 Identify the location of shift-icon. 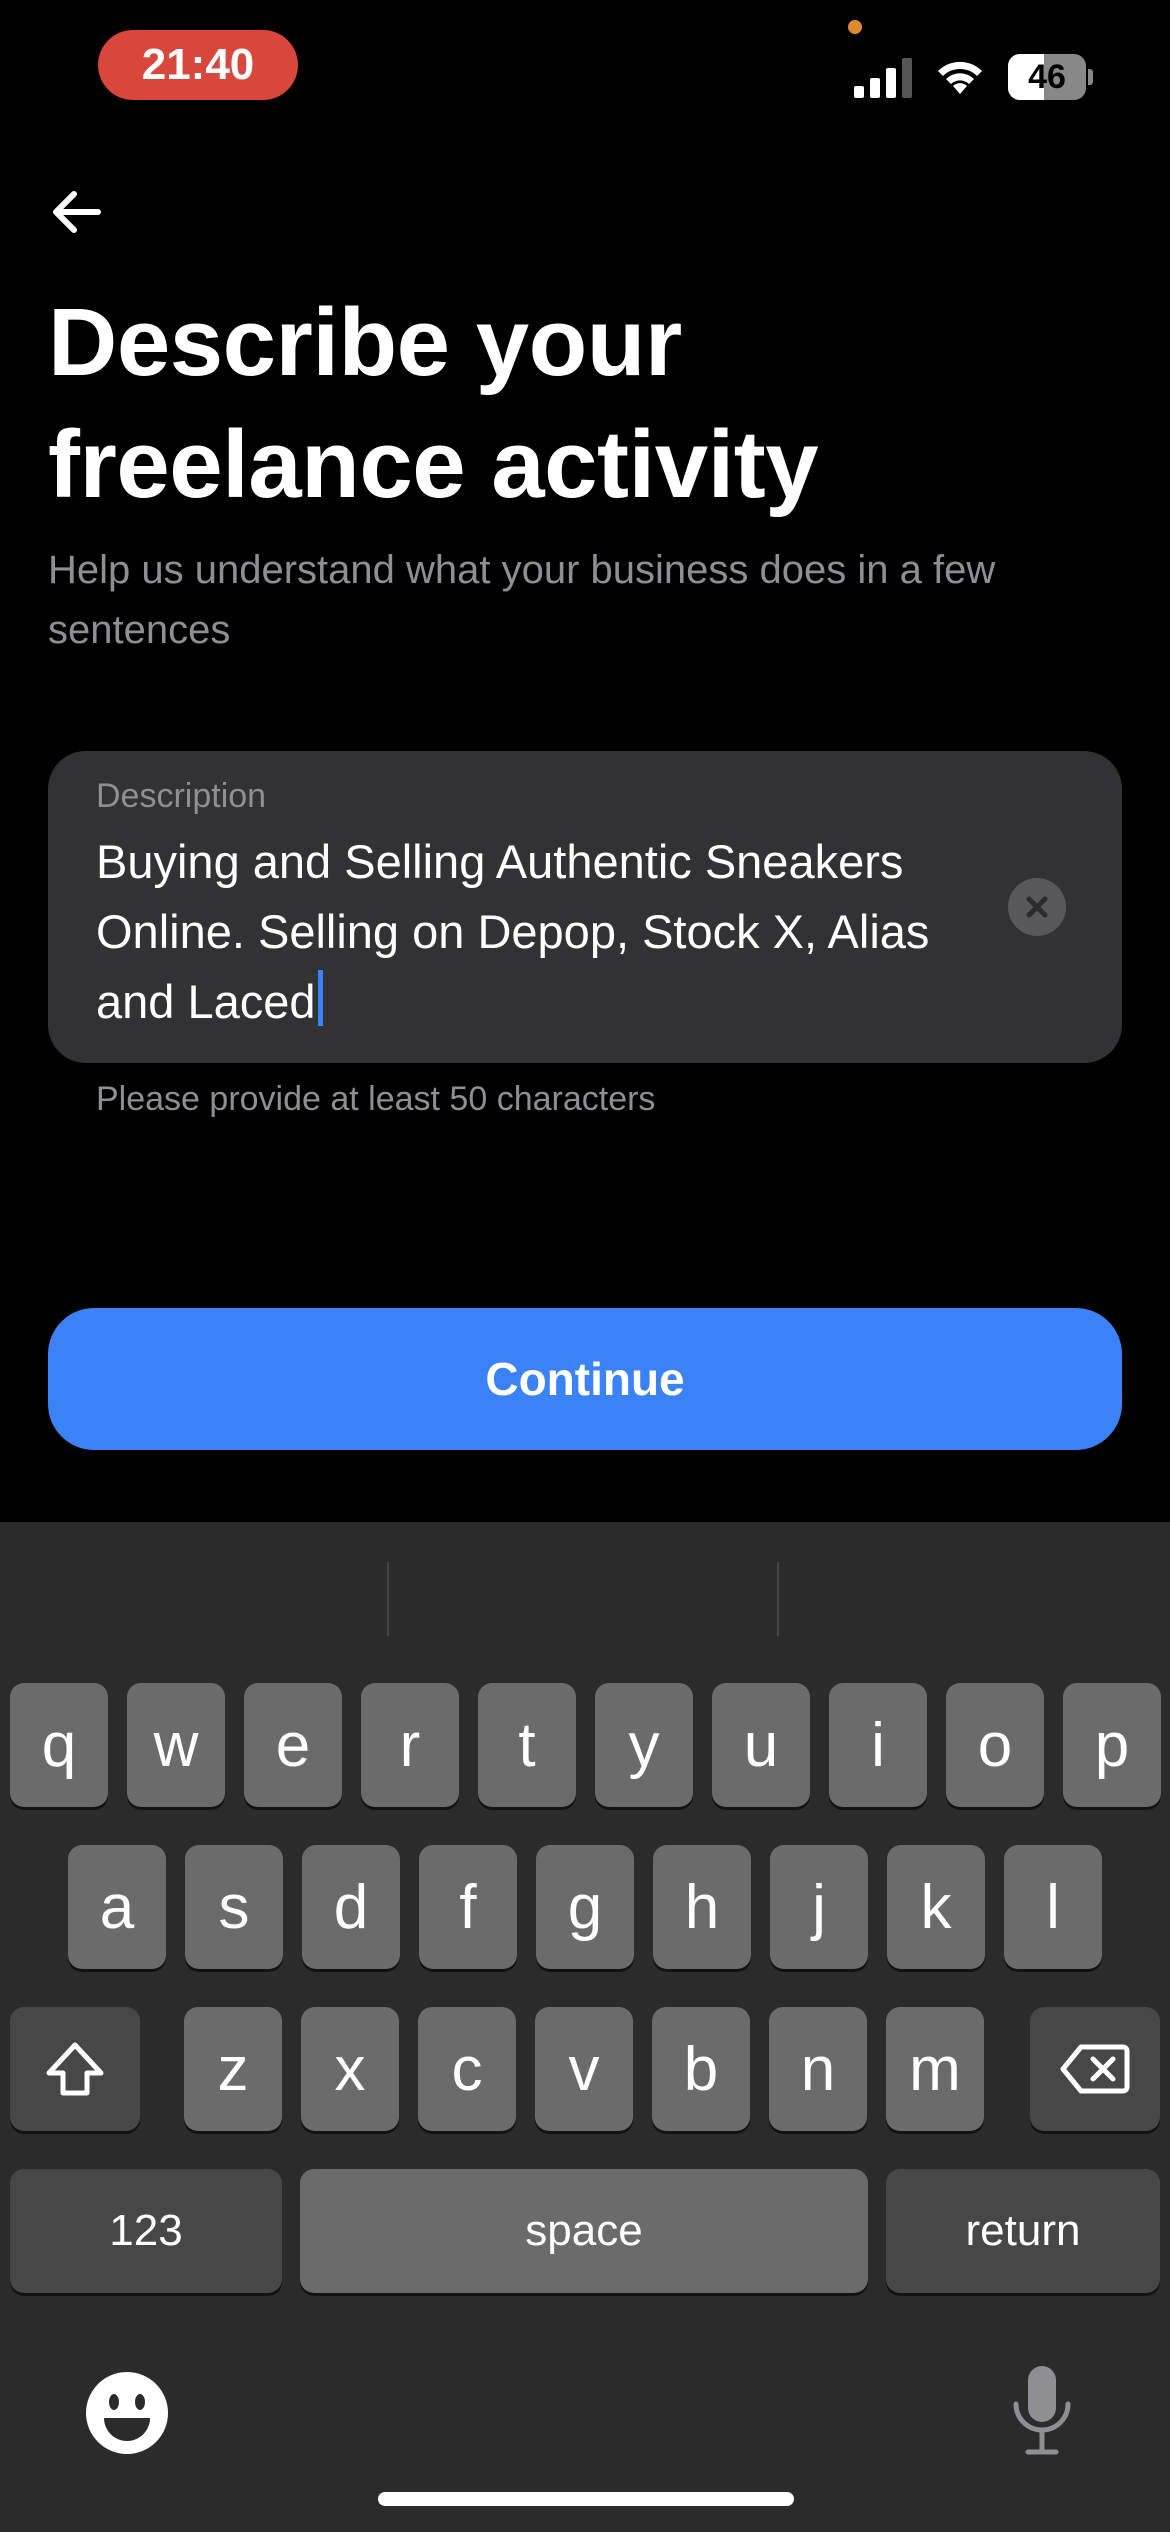
(75, 2069).